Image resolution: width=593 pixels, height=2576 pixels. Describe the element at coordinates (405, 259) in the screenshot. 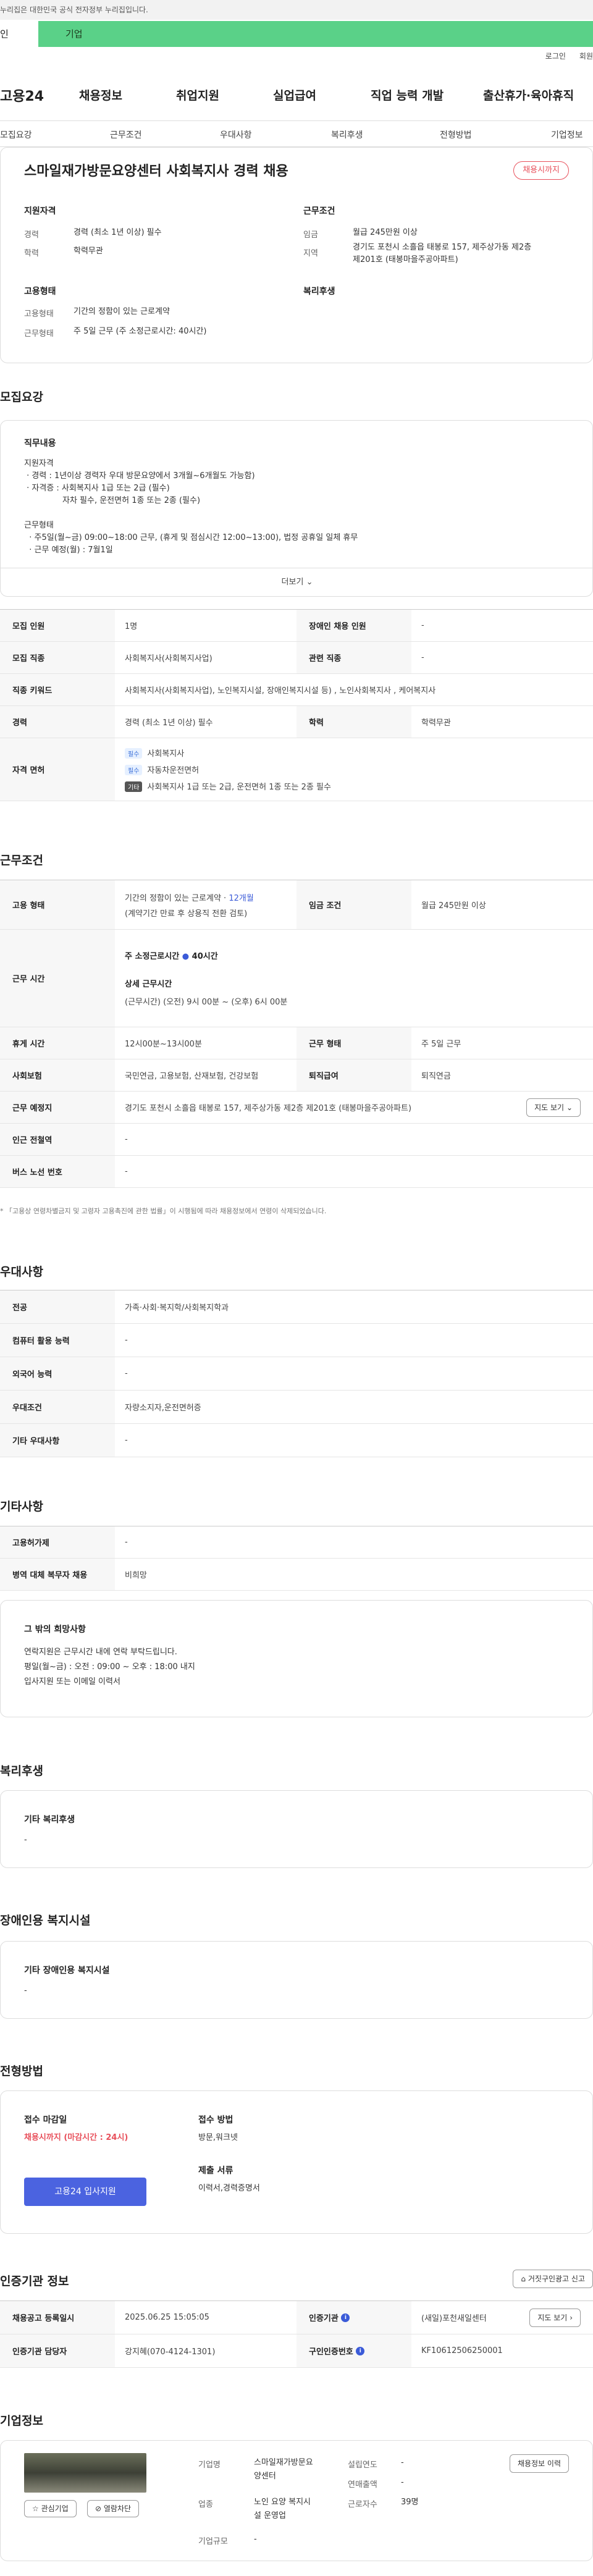

I see `area-value-line2: 제201호 (태봉마을주공아파트)` at that location.